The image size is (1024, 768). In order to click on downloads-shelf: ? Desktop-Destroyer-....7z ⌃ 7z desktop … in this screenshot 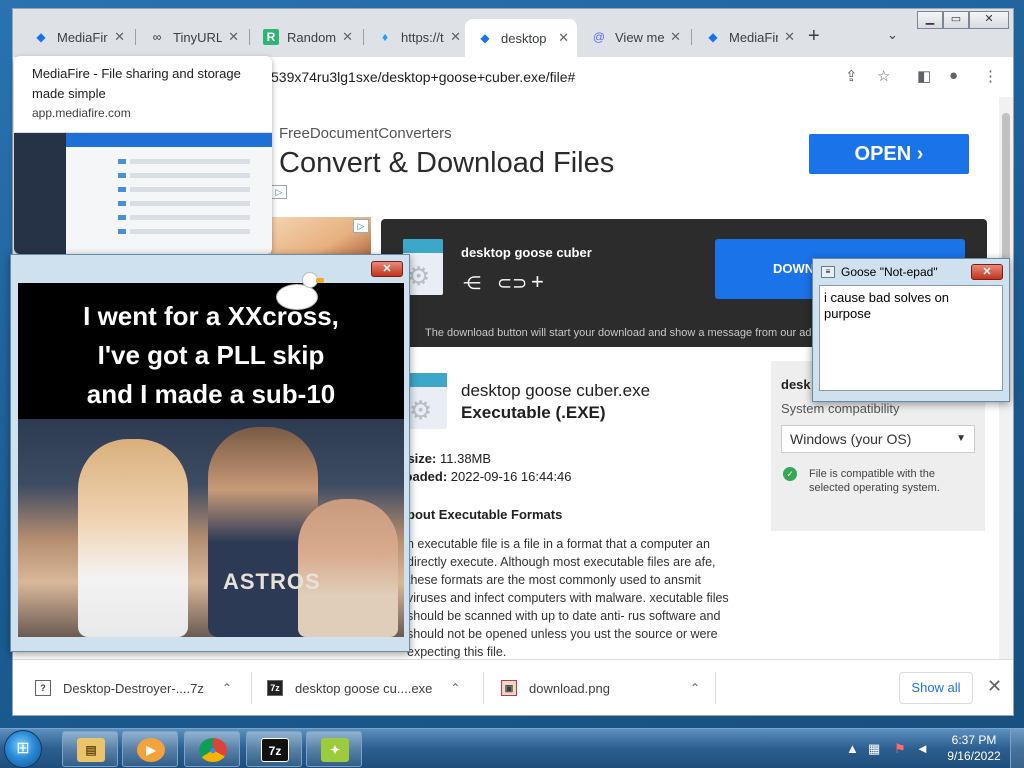, I will do `click(513, 687)`.